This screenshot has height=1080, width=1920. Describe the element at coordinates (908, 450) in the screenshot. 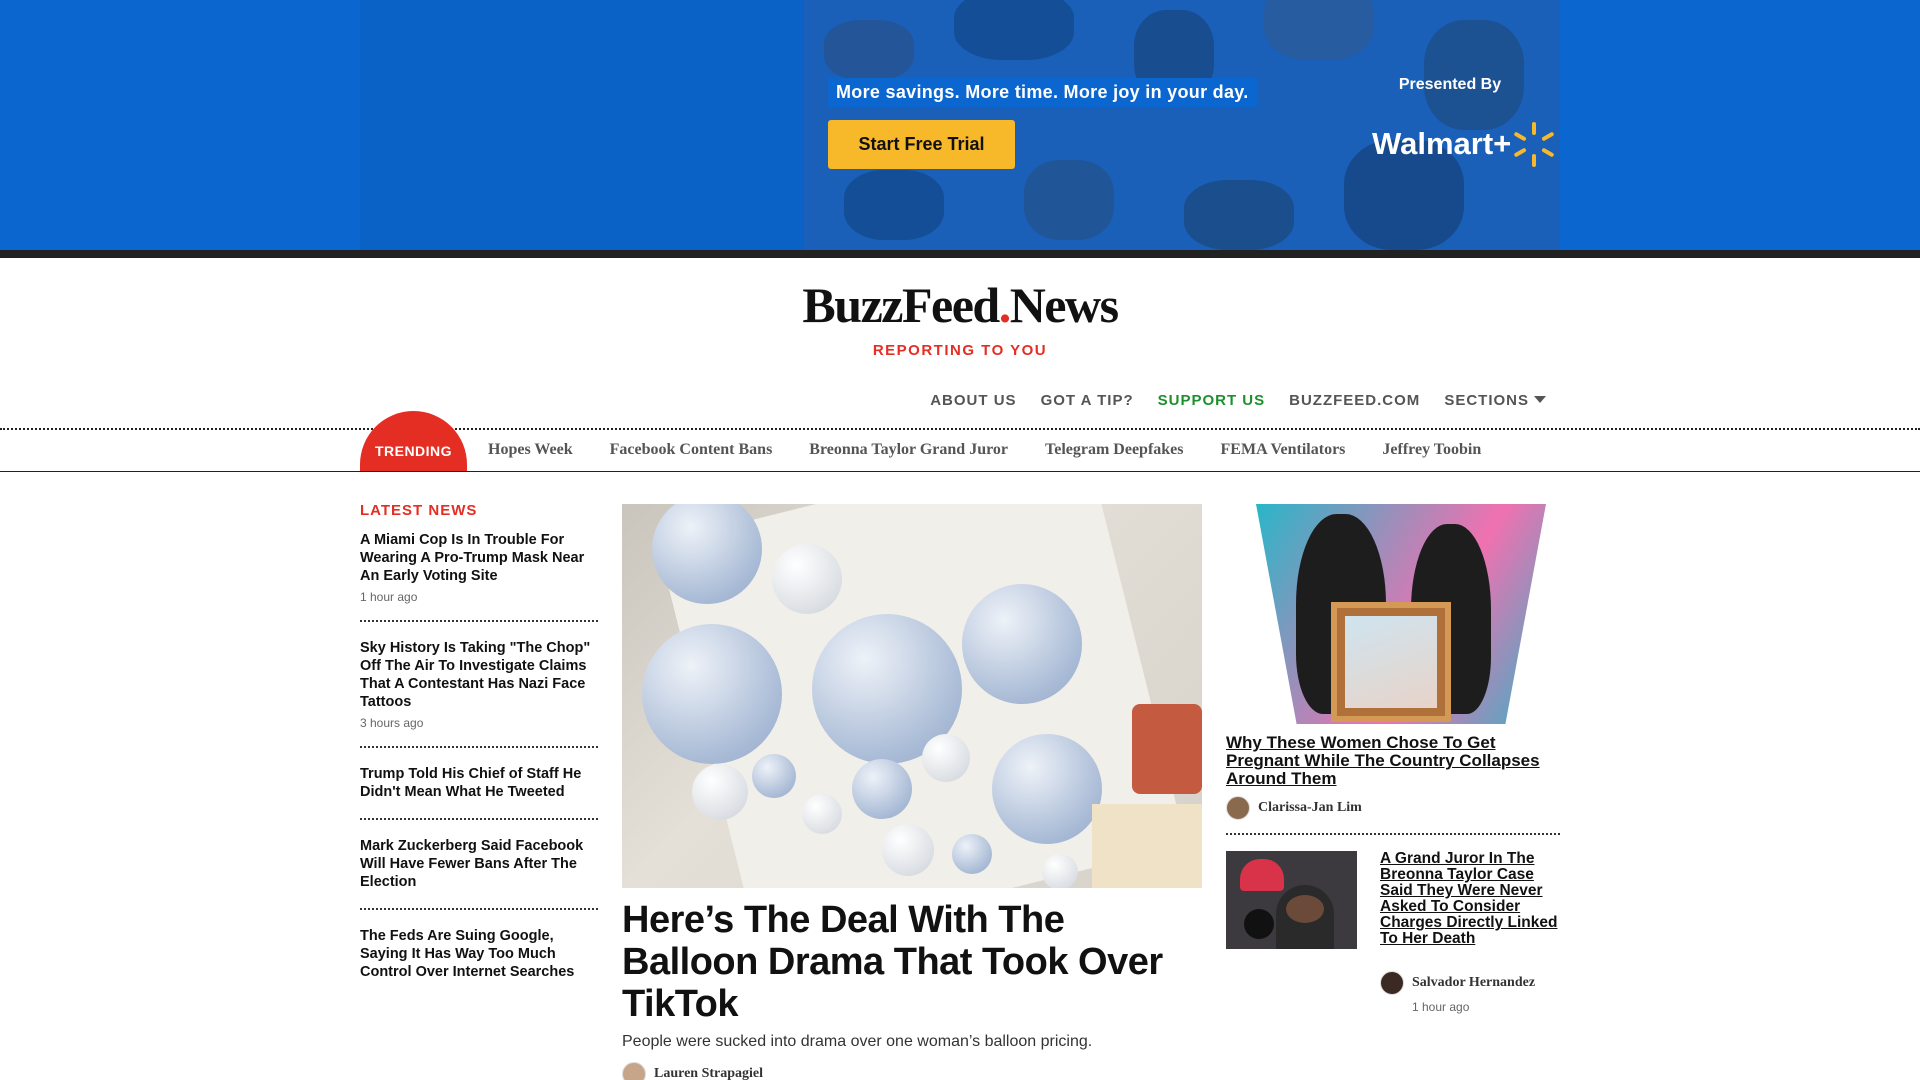

I see `trending-link-breonna-taylor-grand-juror: Breonna Taylor Grand Juror` at that location.